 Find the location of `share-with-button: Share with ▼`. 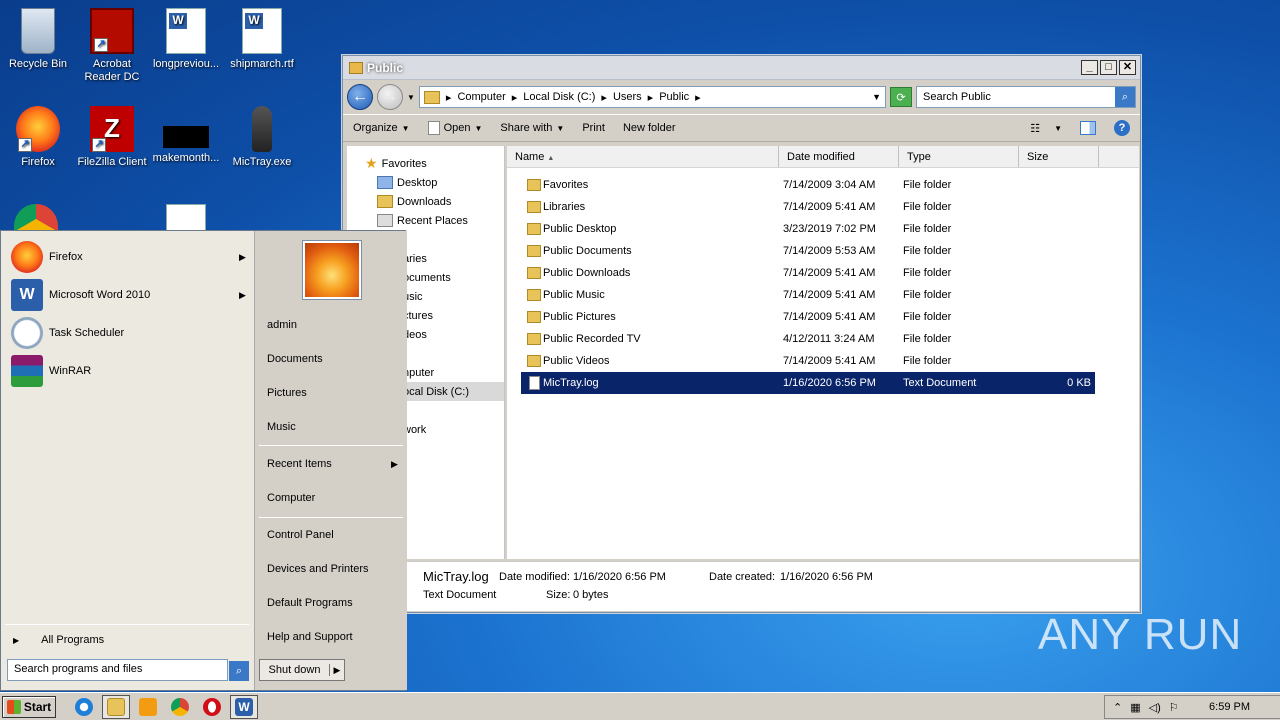

share-with-button: Share with ▼ is located at coordinates (532, 128).